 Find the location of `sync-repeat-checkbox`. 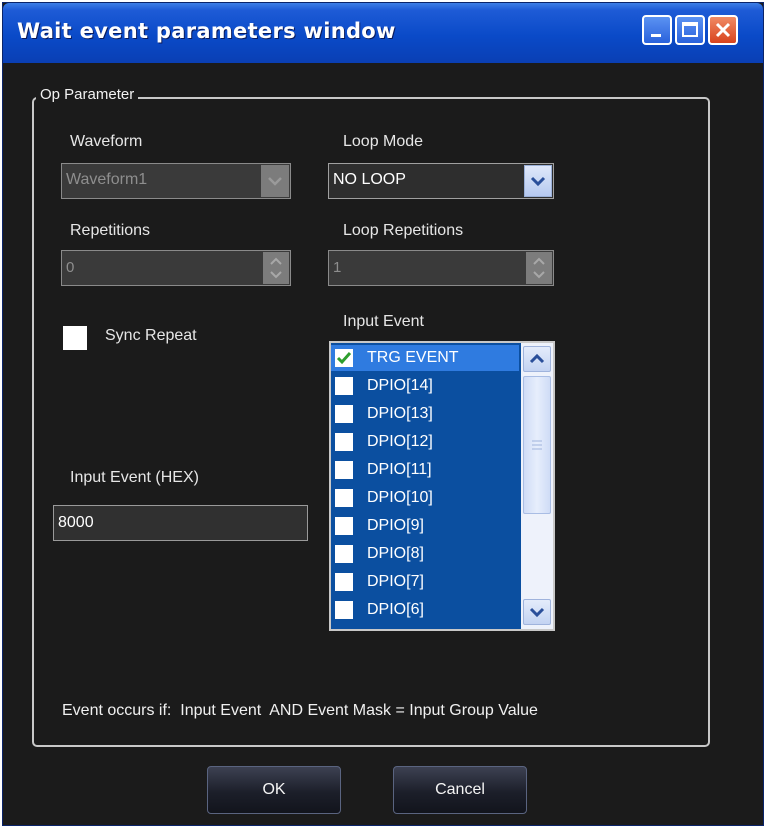

sync-repeat-checkbox is located at coordinates (75, 338).